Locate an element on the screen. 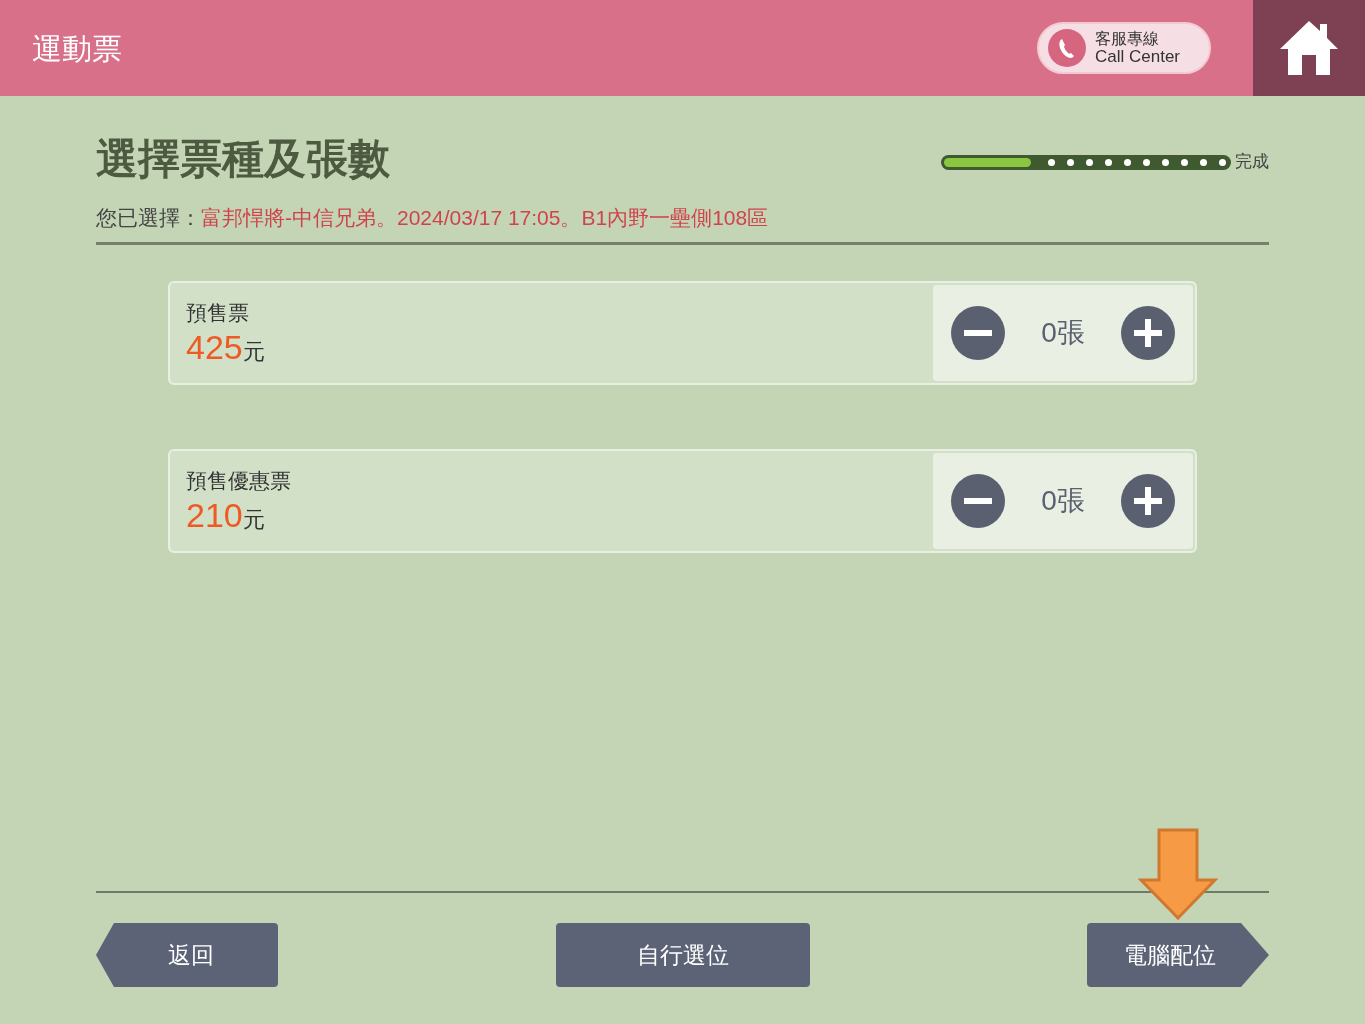 This screenshot has height=1024, width=1365. call-center-label: Call Center is located at coordinates (1138, 57).